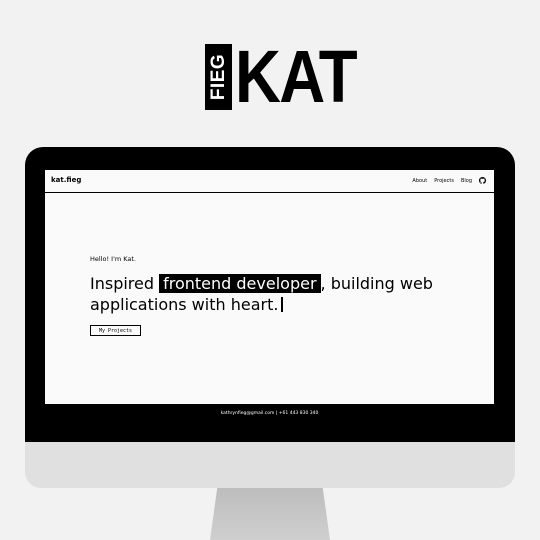 The image size is (540, 540). Describe the element at coordinates (466, 181) in the screenshot. I see `nav-link-blog: Blog` at that location.